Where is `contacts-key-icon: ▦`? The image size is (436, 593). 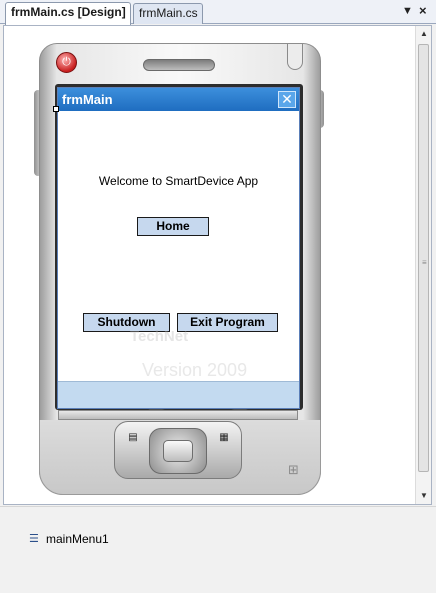 contacts-key-icon: ▦ is located at coordinates (224, 437).